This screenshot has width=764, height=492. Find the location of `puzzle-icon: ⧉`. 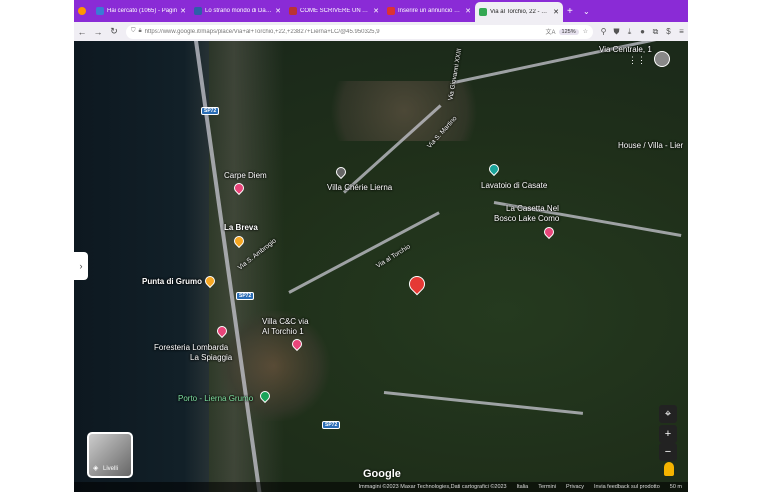

puzzle-icon: ⧉ is located at coordinates (655, 32).